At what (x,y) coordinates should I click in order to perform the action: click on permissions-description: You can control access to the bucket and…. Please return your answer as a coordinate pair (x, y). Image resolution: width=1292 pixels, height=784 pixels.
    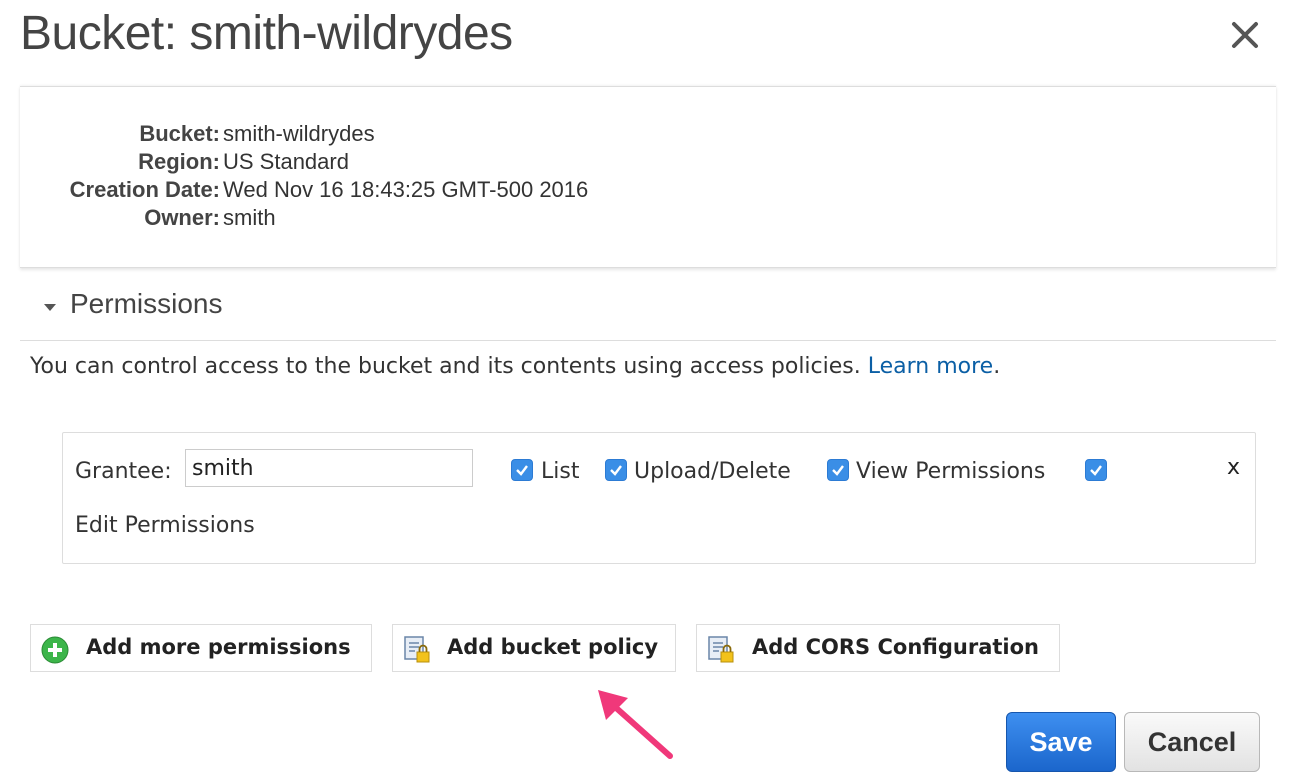
    Looking at the image, I should click on (515, 366).